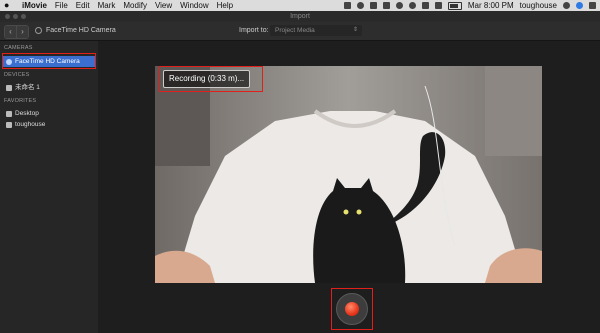 This screenshot has width=600, height=333. I want to click on back-button: ‹, so click(10, 32).